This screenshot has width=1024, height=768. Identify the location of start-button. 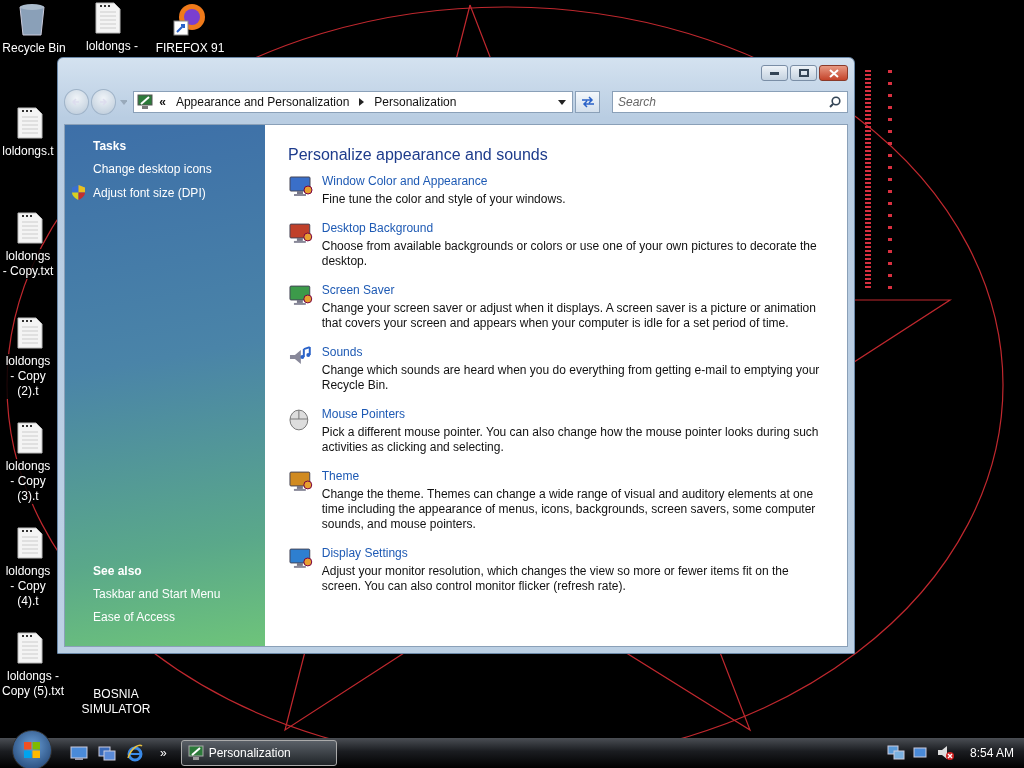
(32, 749).